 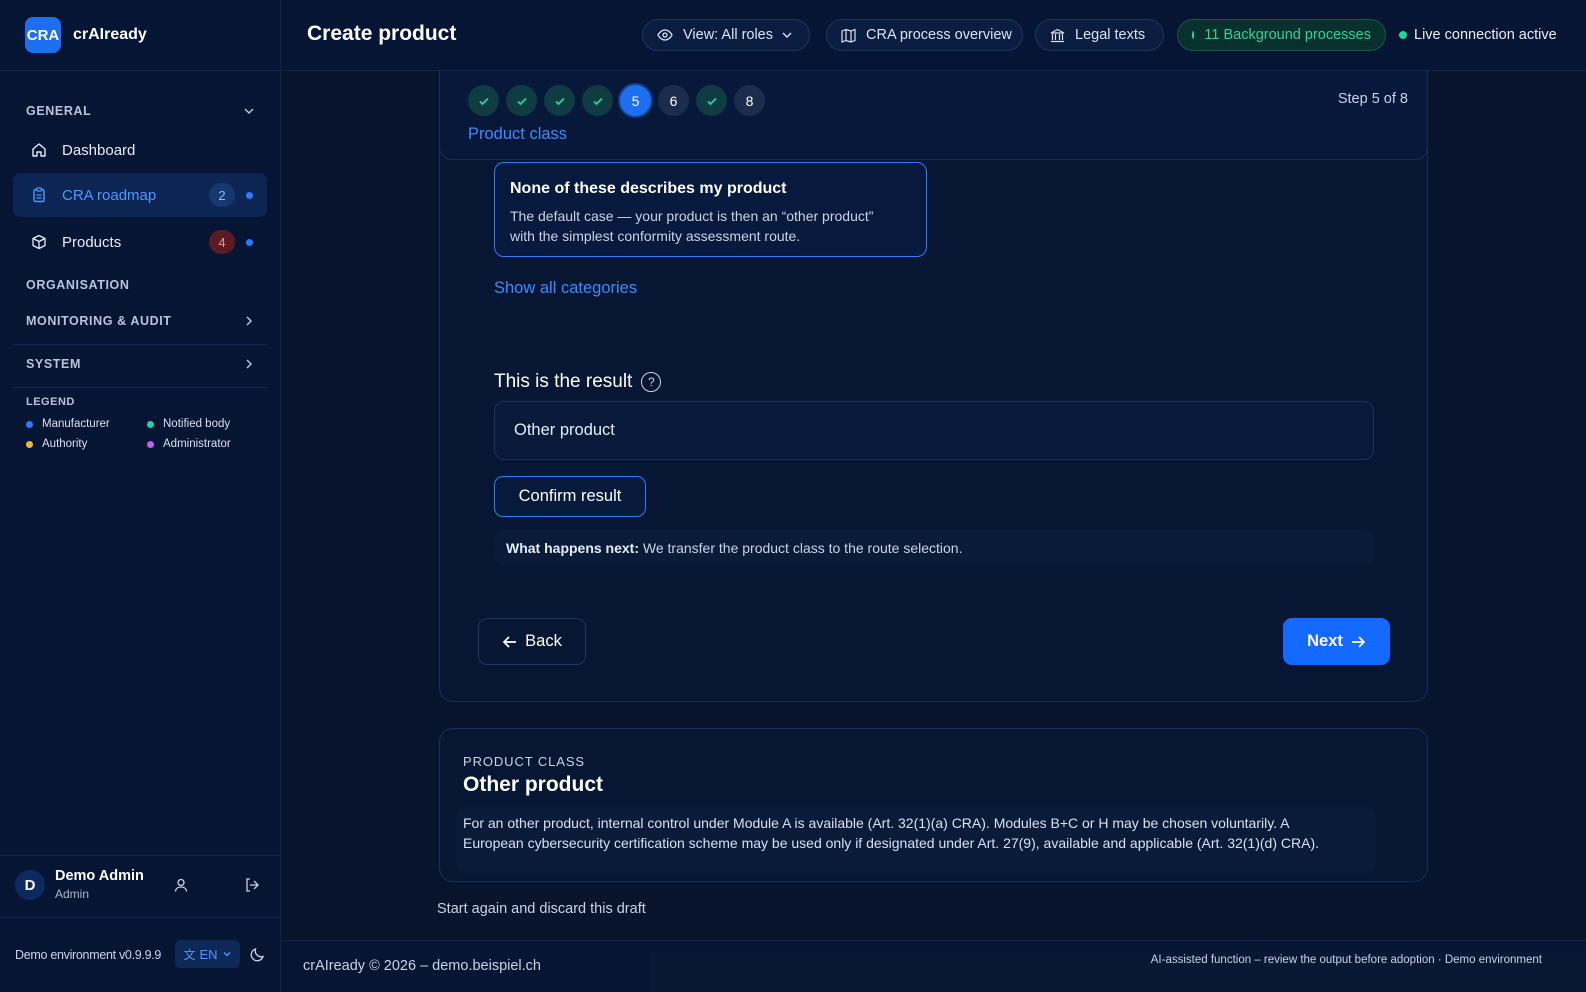 I want to click on background-processes-button: 11 Background processes, so click(x=1281, y=35).